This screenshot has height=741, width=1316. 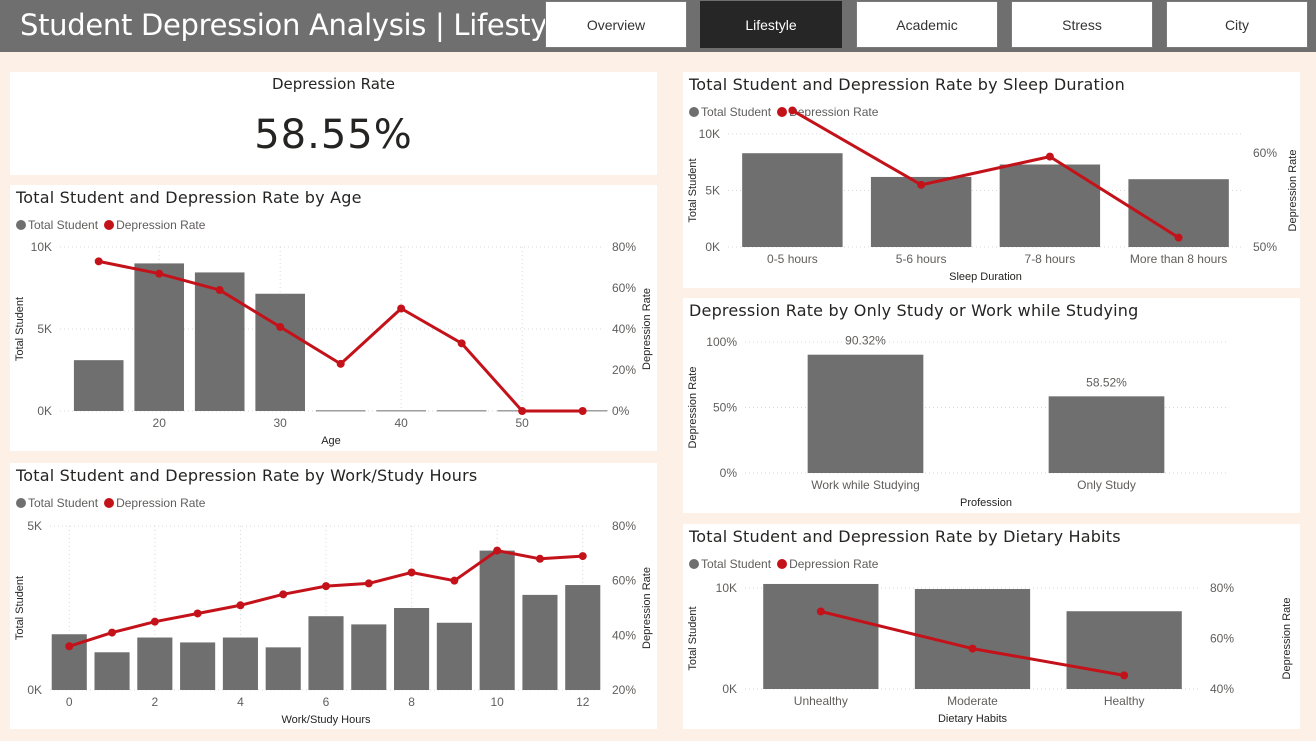 What do you see at coordinates (729, 473) in the screenshot?
I see `y-tick-label: 0%` at bounding box center [729, 473].